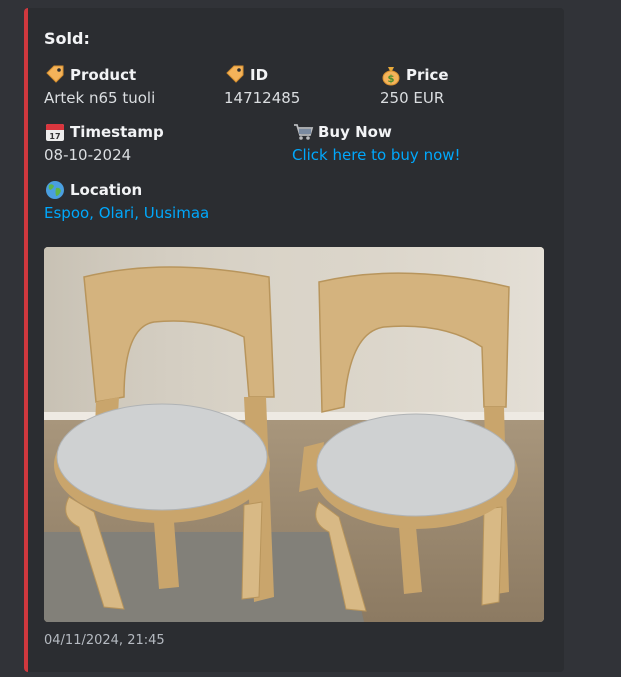 This screenshot has width=621, height=677. Describe the element at coordinates (117, 132) in the screenshot. I see `field-timestamp-label: Timestamp` at that location.